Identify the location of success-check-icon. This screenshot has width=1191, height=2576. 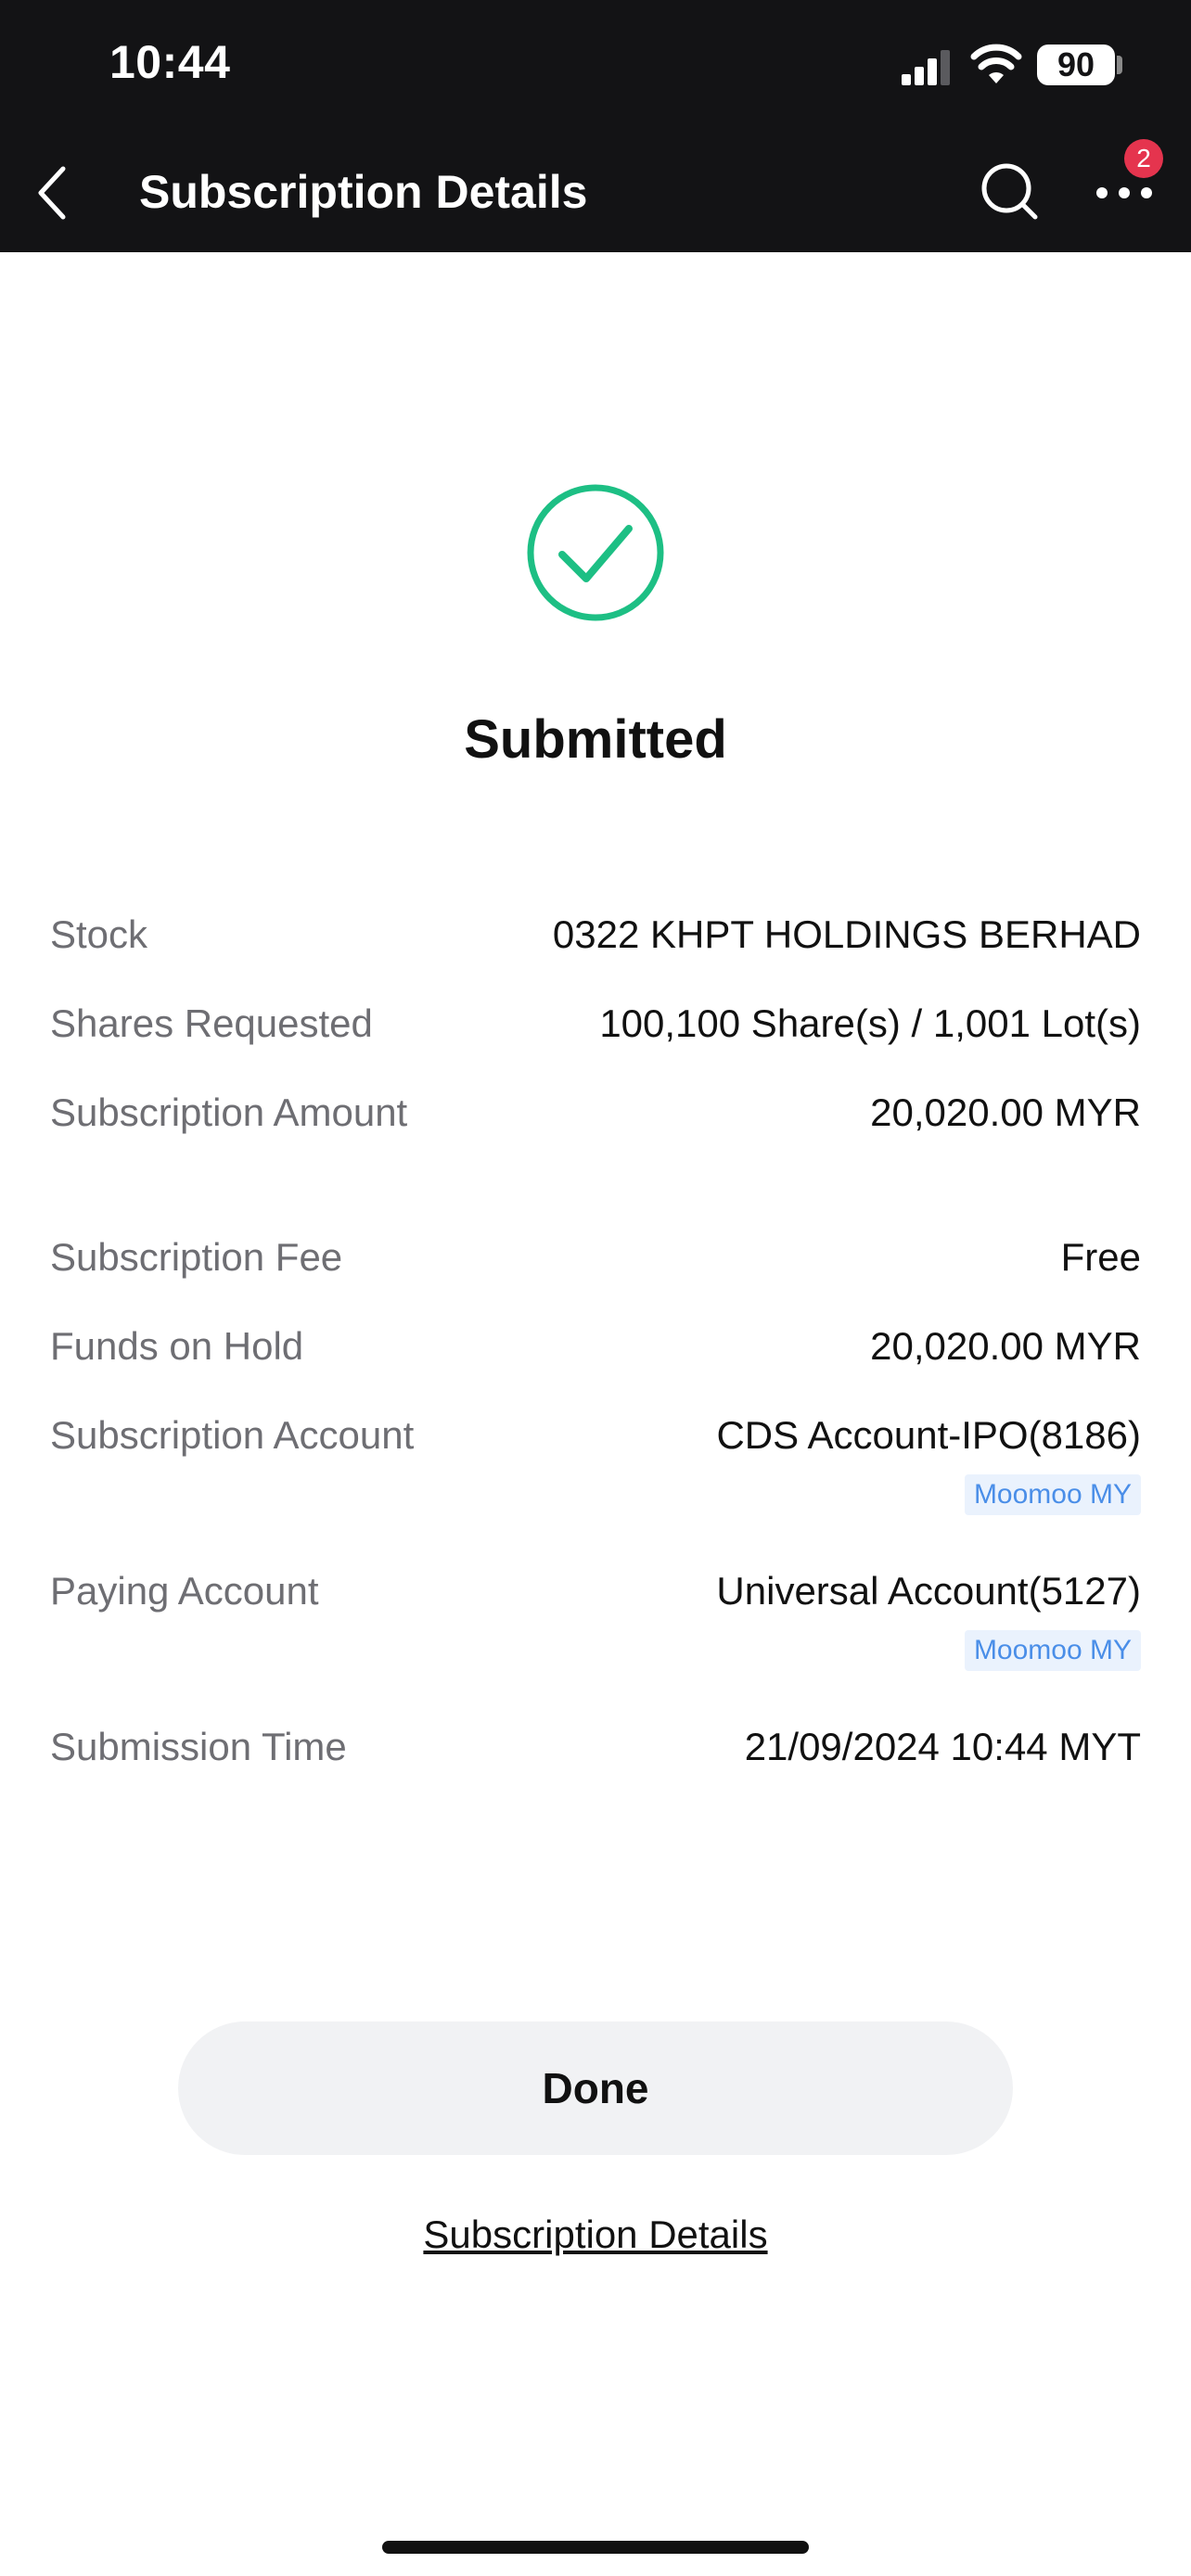
(595, 552).